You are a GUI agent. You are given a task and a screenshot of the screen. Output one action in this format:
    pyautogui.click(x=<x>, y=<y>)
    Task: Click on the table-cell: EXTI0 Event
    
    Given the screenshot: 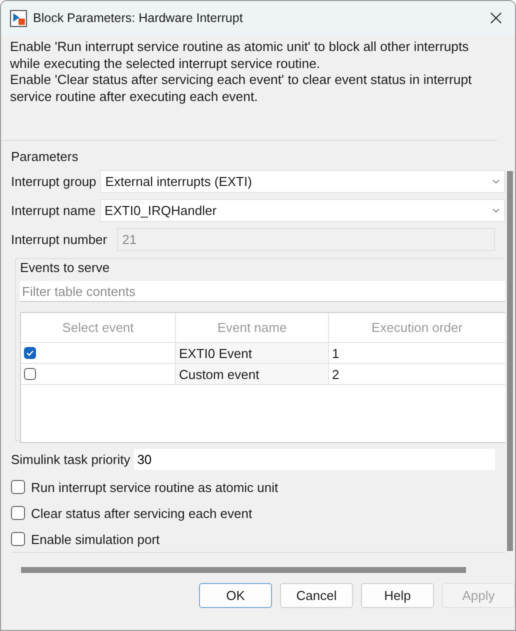 What is the action you would take?
    pyautogui.click(x=252, y=353)
    